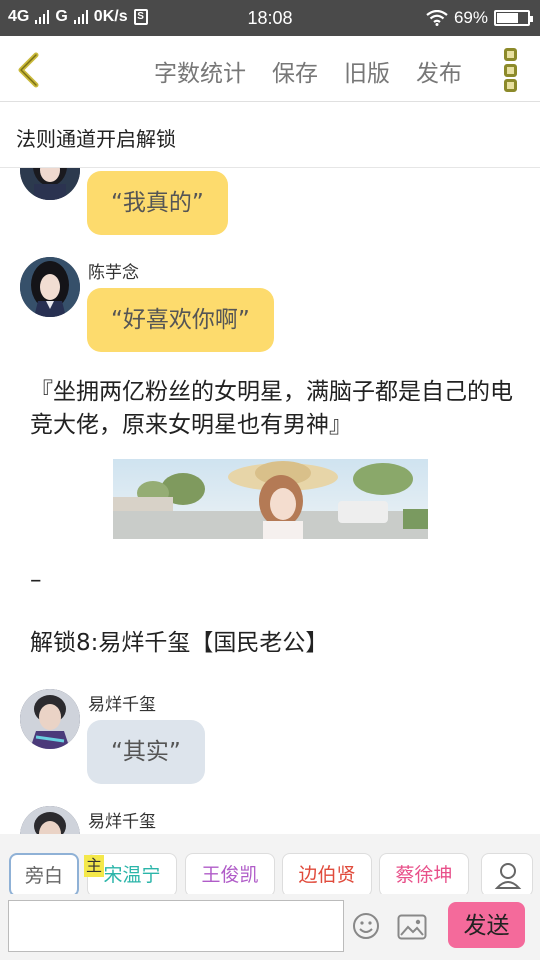 The image size is (540, 960). I want to click on nav-links: 字数统计 保存 旧版 发布, so click(308, 71).